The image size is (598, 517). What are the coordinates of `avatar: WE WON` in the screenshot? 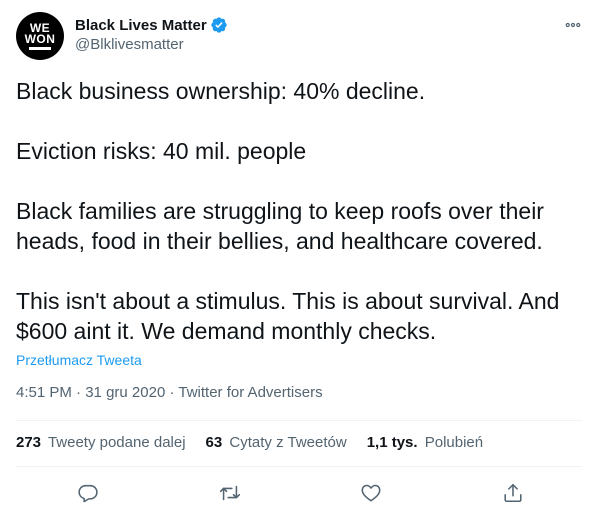 It's located at (40, 36).